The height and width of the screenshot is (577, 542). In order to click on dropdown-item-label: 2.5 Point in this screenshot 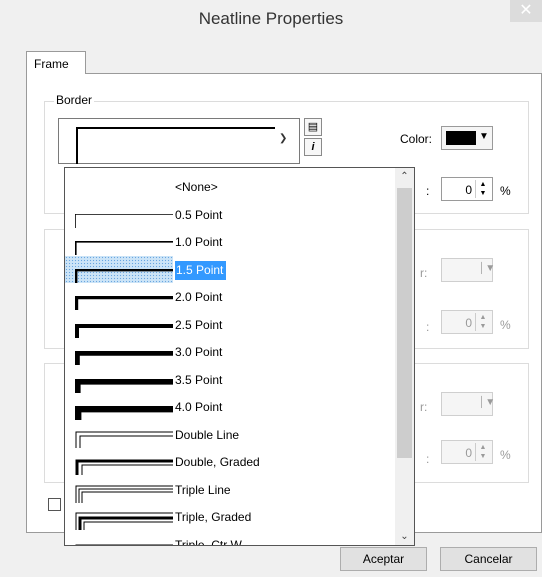, I will do `click(199, 324)`.